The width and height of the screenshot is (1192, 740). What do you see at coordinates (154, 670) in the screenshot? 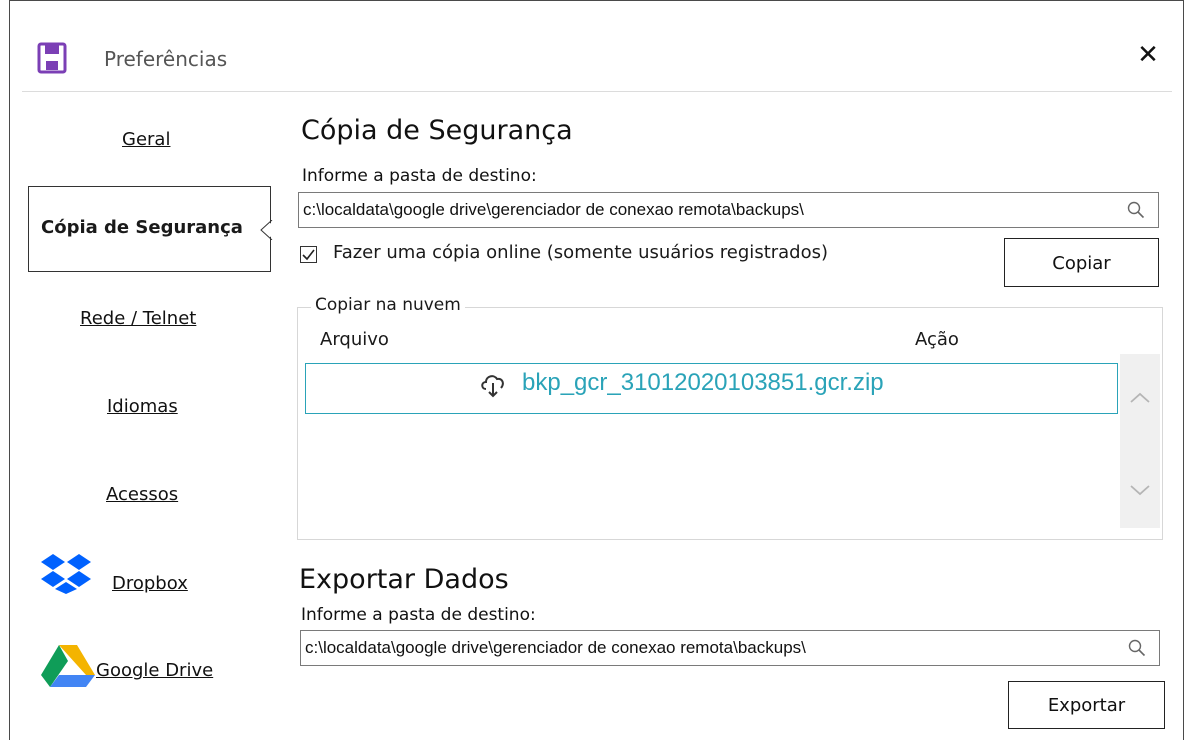
I see `sidebar-item-google-drive: Google Drive` at bounding box center [154, 670].